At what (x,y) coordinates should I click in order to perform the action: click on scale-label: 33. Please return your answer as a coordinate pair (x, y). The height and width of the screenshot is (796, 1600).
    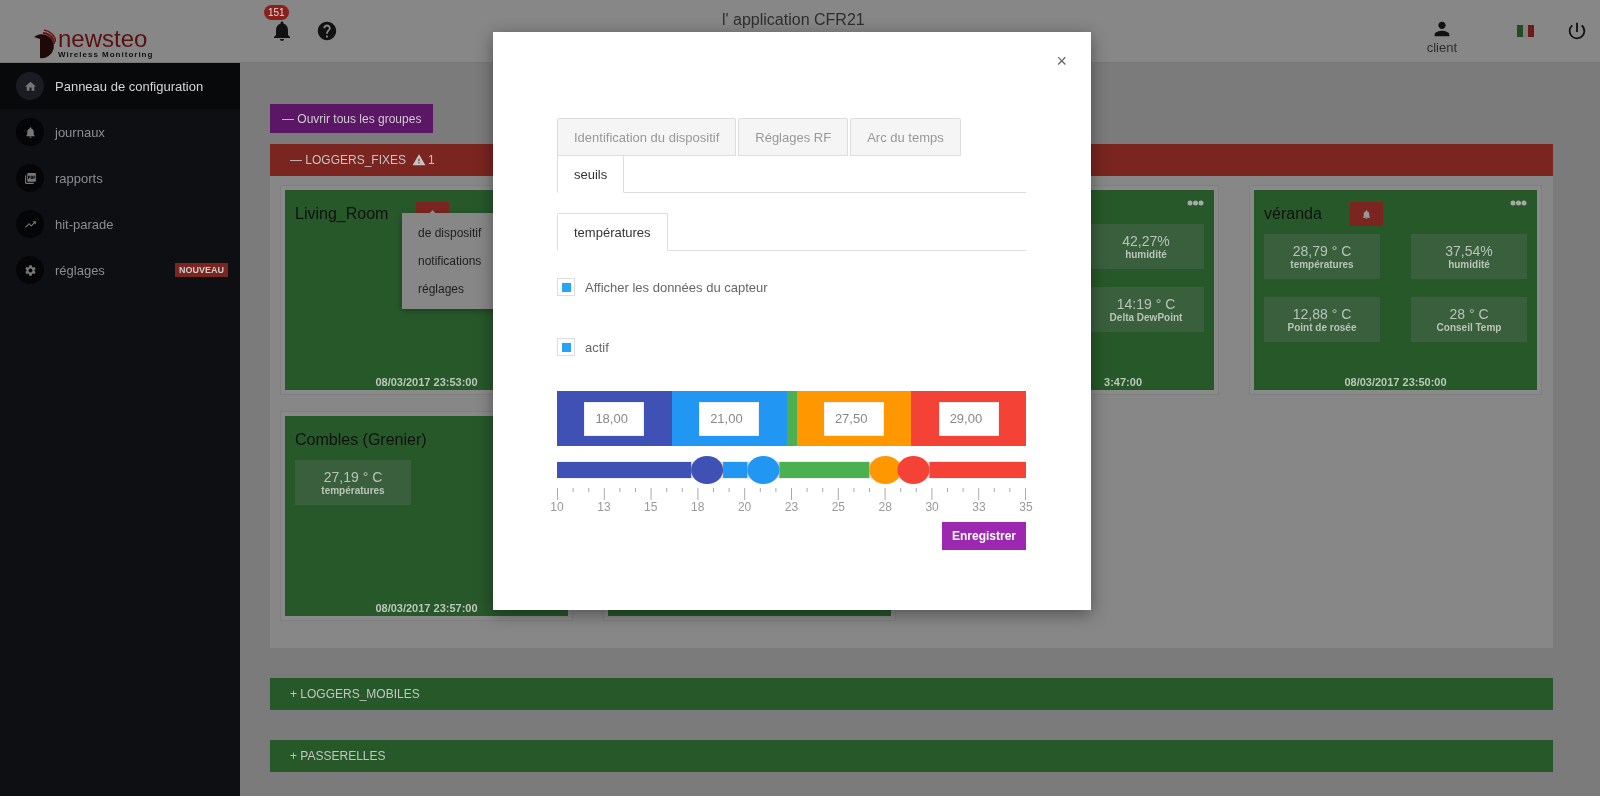
    Looking at the image, I should click on (979, 507).